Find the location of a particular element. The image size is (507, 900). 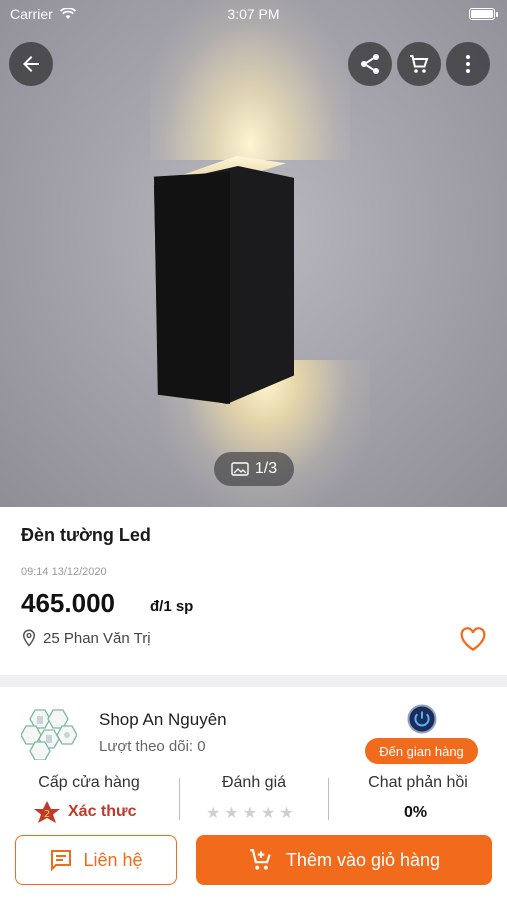

section-divider is located at coordinates (253, 681).